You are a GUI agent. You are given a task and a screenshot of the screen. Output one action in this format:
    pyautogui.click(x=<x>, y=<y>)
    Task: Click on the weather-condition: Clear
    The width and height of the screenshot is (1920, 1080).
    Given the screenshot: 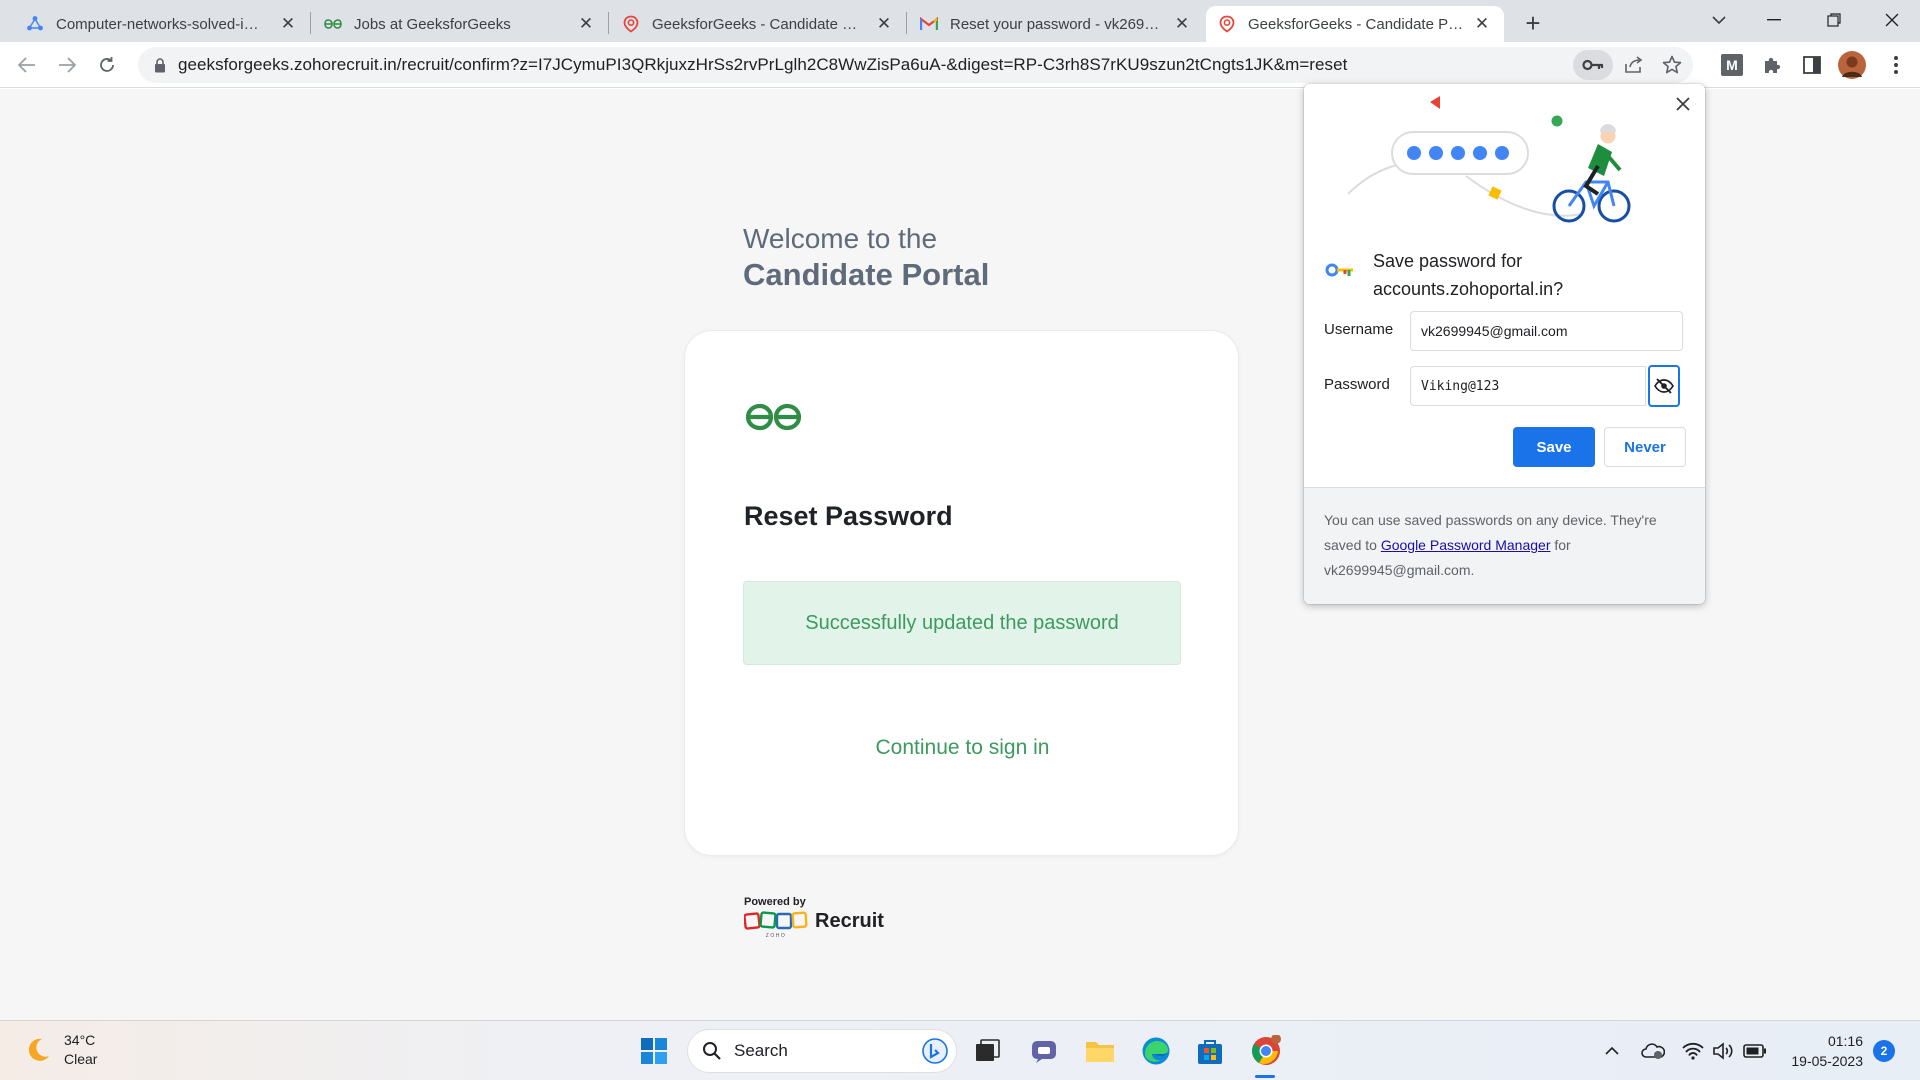 What is the action you would take?
    pyautogui.click(x=81, y=1059)
    